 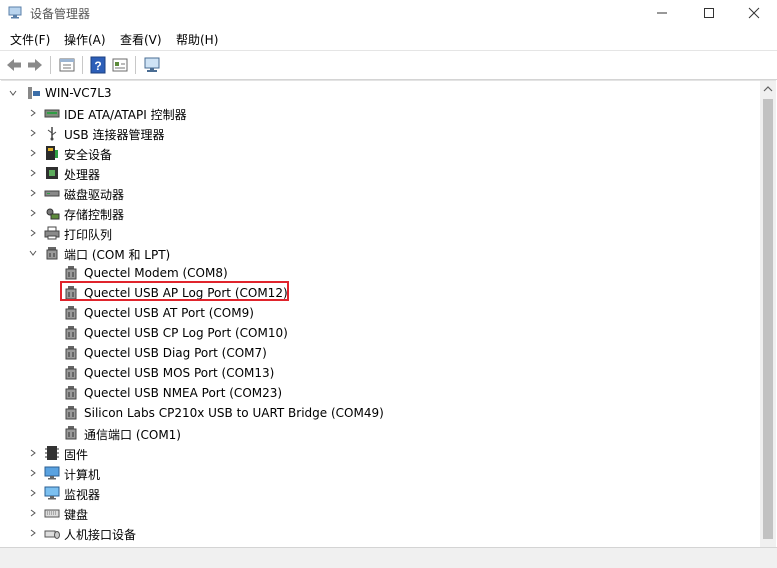 I want to click on show-hidden-icon, so click(x=120, y=65).